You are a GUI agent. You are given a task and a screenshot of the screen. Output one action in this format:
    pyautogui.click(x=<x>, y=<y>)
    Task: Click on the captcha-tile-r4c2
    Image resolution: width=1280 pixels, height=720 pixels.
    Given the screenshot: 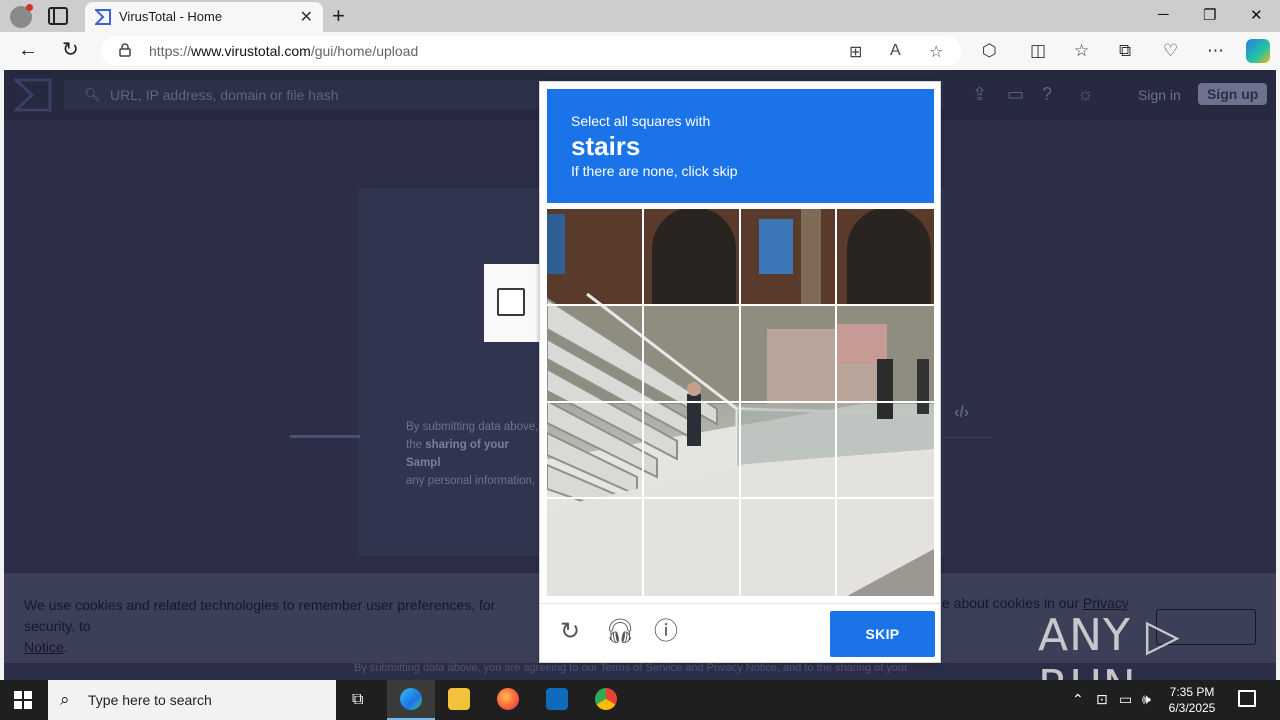 What is the action you would take?
    pyautogui.click(x=692, y=547)
    